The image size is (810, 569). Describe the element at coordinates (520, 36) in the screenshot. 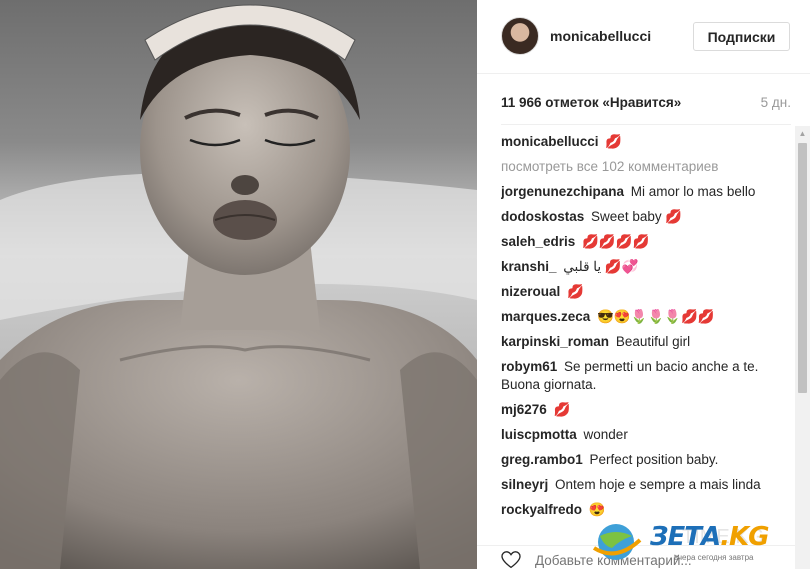

I see `avatar` at that location.